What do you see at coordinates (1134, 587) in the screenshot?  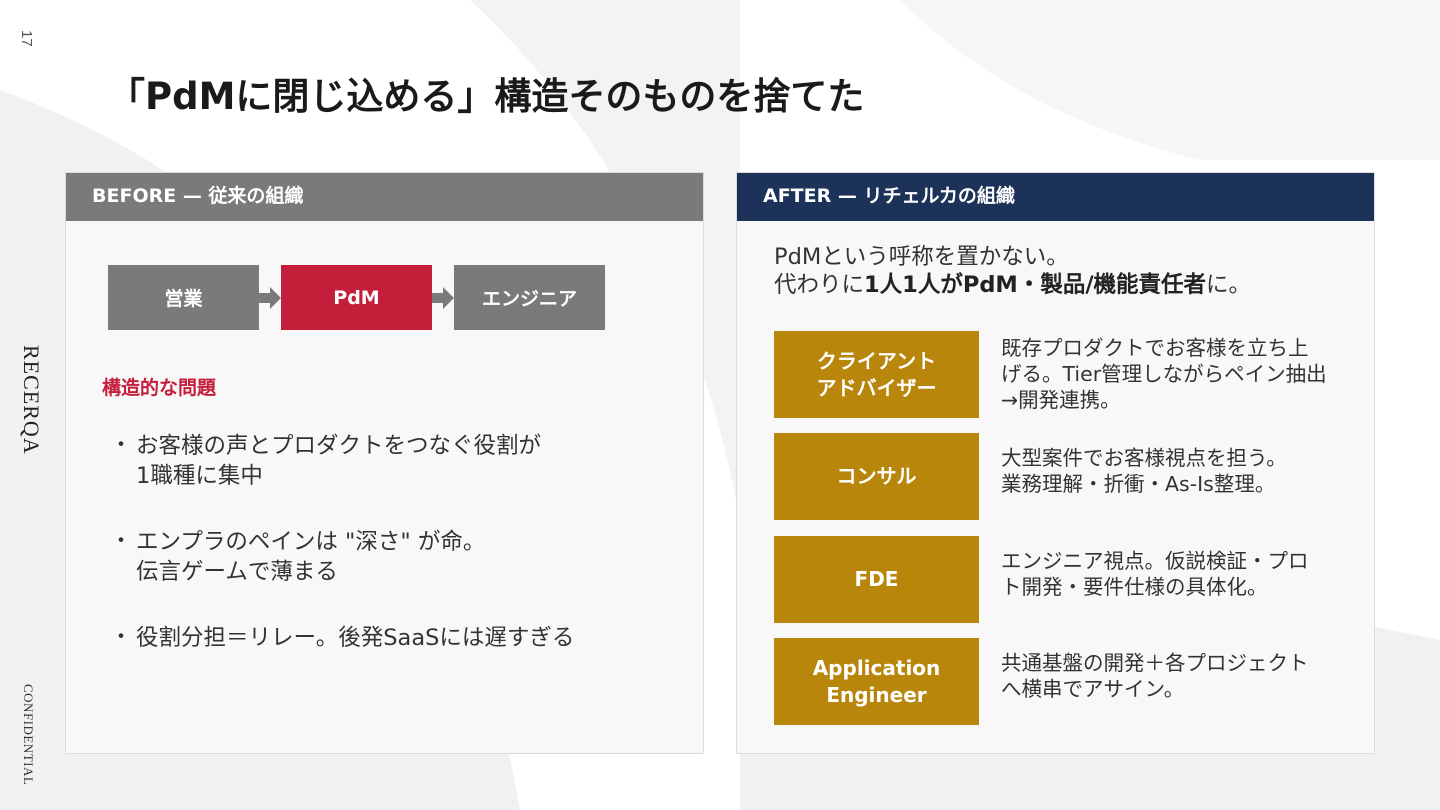 I see `role-desc-line: ト開発・要件仕様の具体化。` at bounding box center [1134, 587].